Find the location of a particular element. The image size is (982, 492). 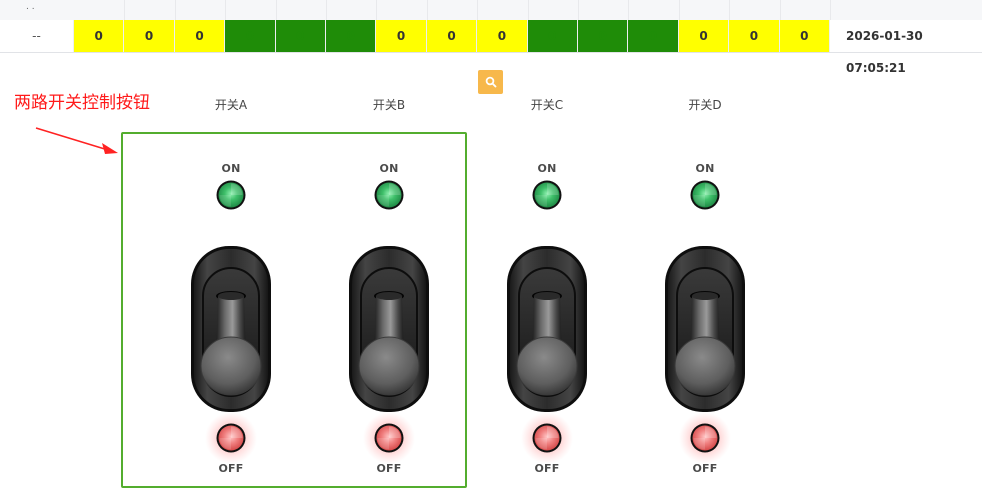

table-header-row: . . is located at coordinates (491, 10).